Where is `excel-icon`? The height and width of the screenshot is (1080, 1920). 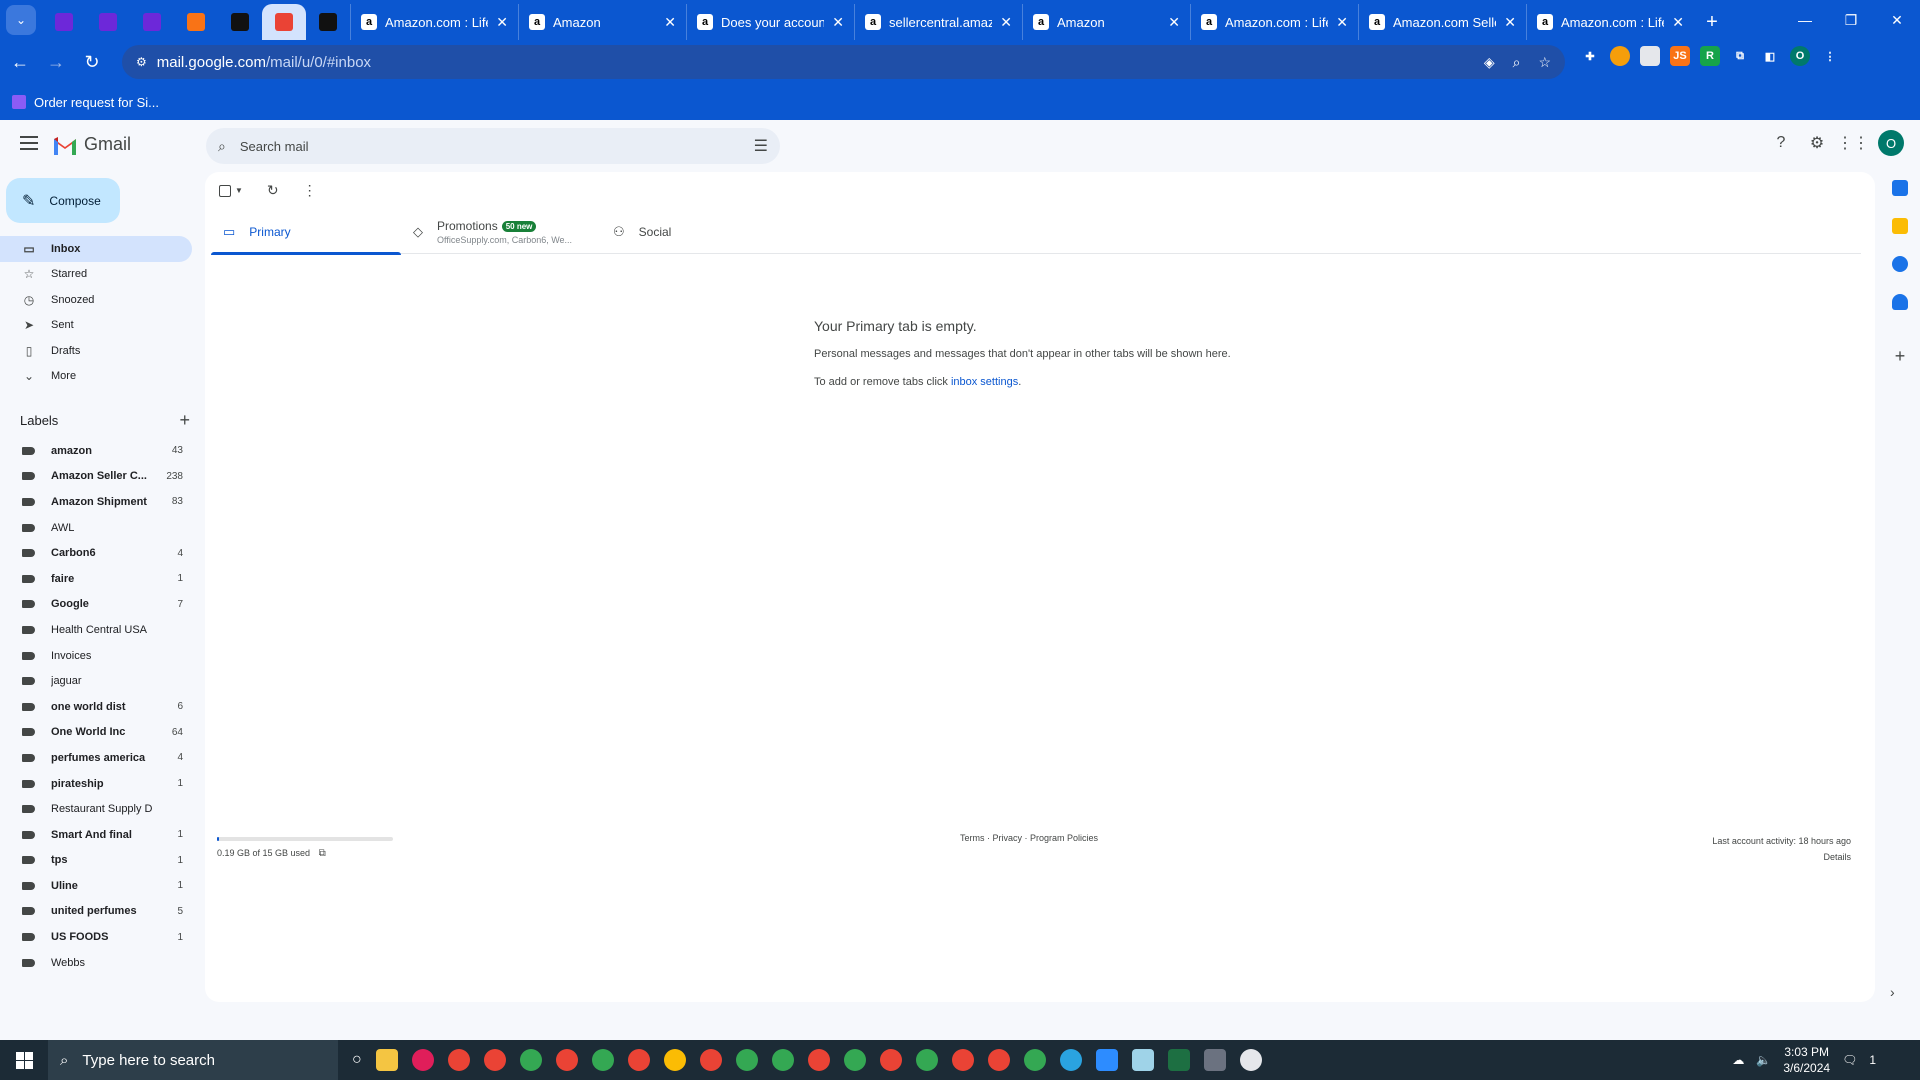 excel-icon is located at coordinates (1178, 1060).